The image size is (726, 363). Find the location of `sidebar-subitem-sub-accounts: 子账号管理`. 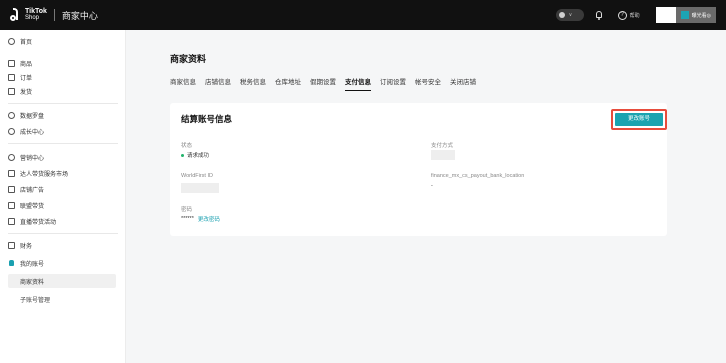

sidebar-subitem-sub-accounts: 子账号管理 is located at coordinates (35, 299).